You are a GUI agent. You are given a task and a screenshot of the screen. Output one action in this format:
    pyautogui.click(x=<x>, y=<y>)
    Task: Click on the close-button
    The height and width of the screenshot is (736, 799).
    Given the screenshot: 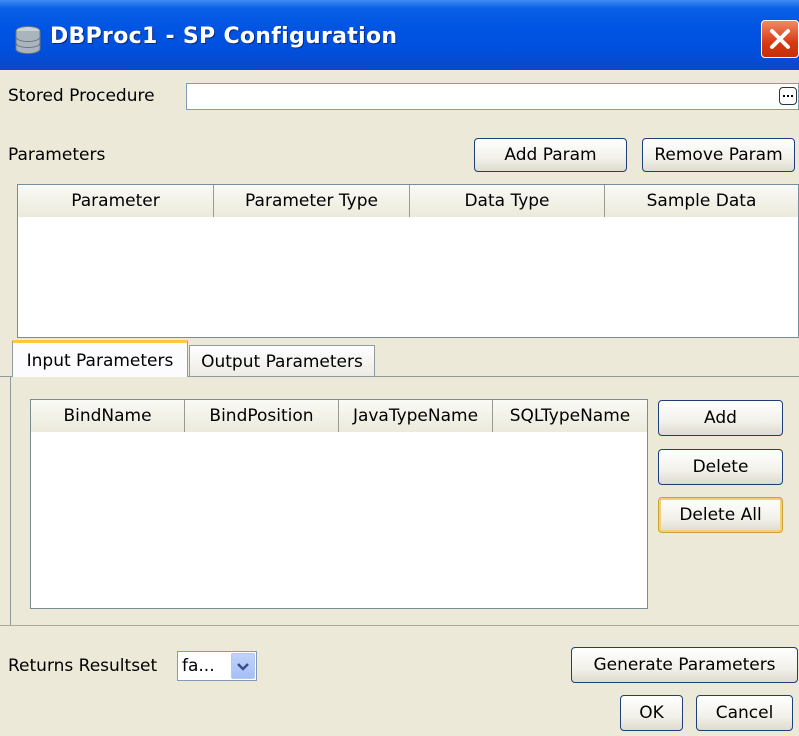 What is the action you would take?
    pyautogui.click(x=780, y=39)
    